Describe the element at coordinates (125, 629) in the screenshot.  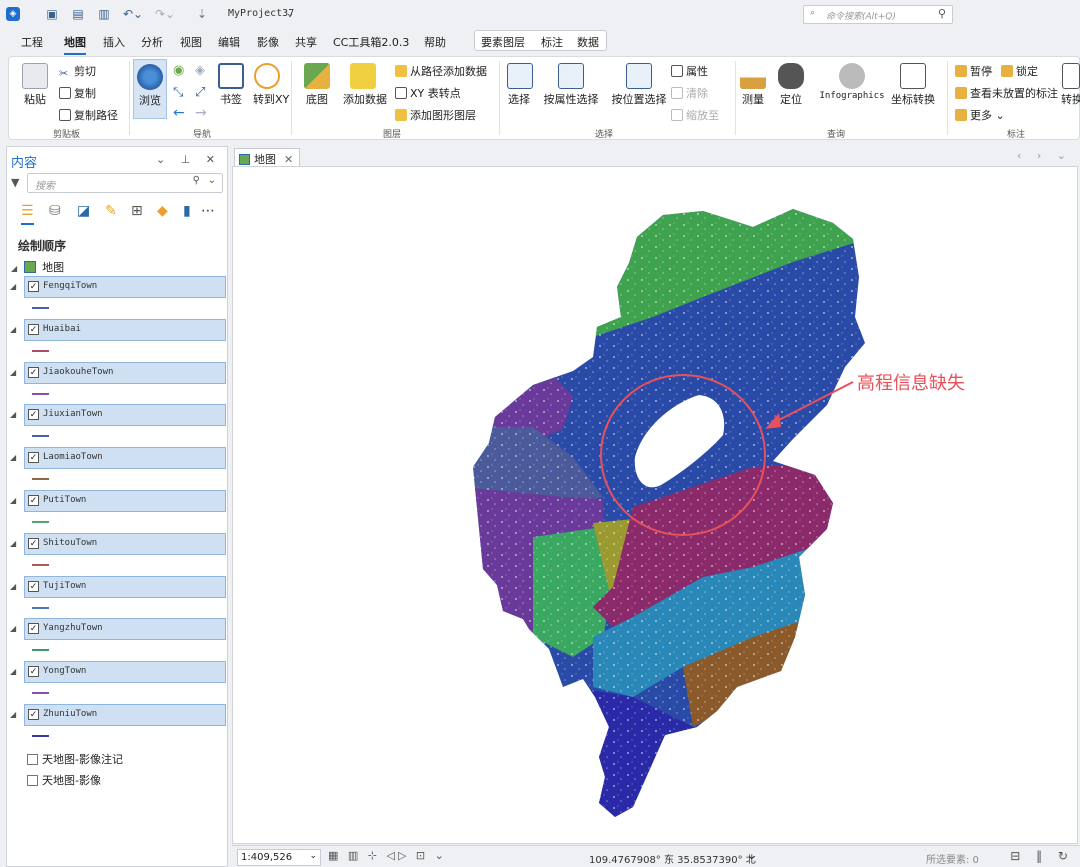
I see `layer-item: ✓ YangzhuTown` at that location.